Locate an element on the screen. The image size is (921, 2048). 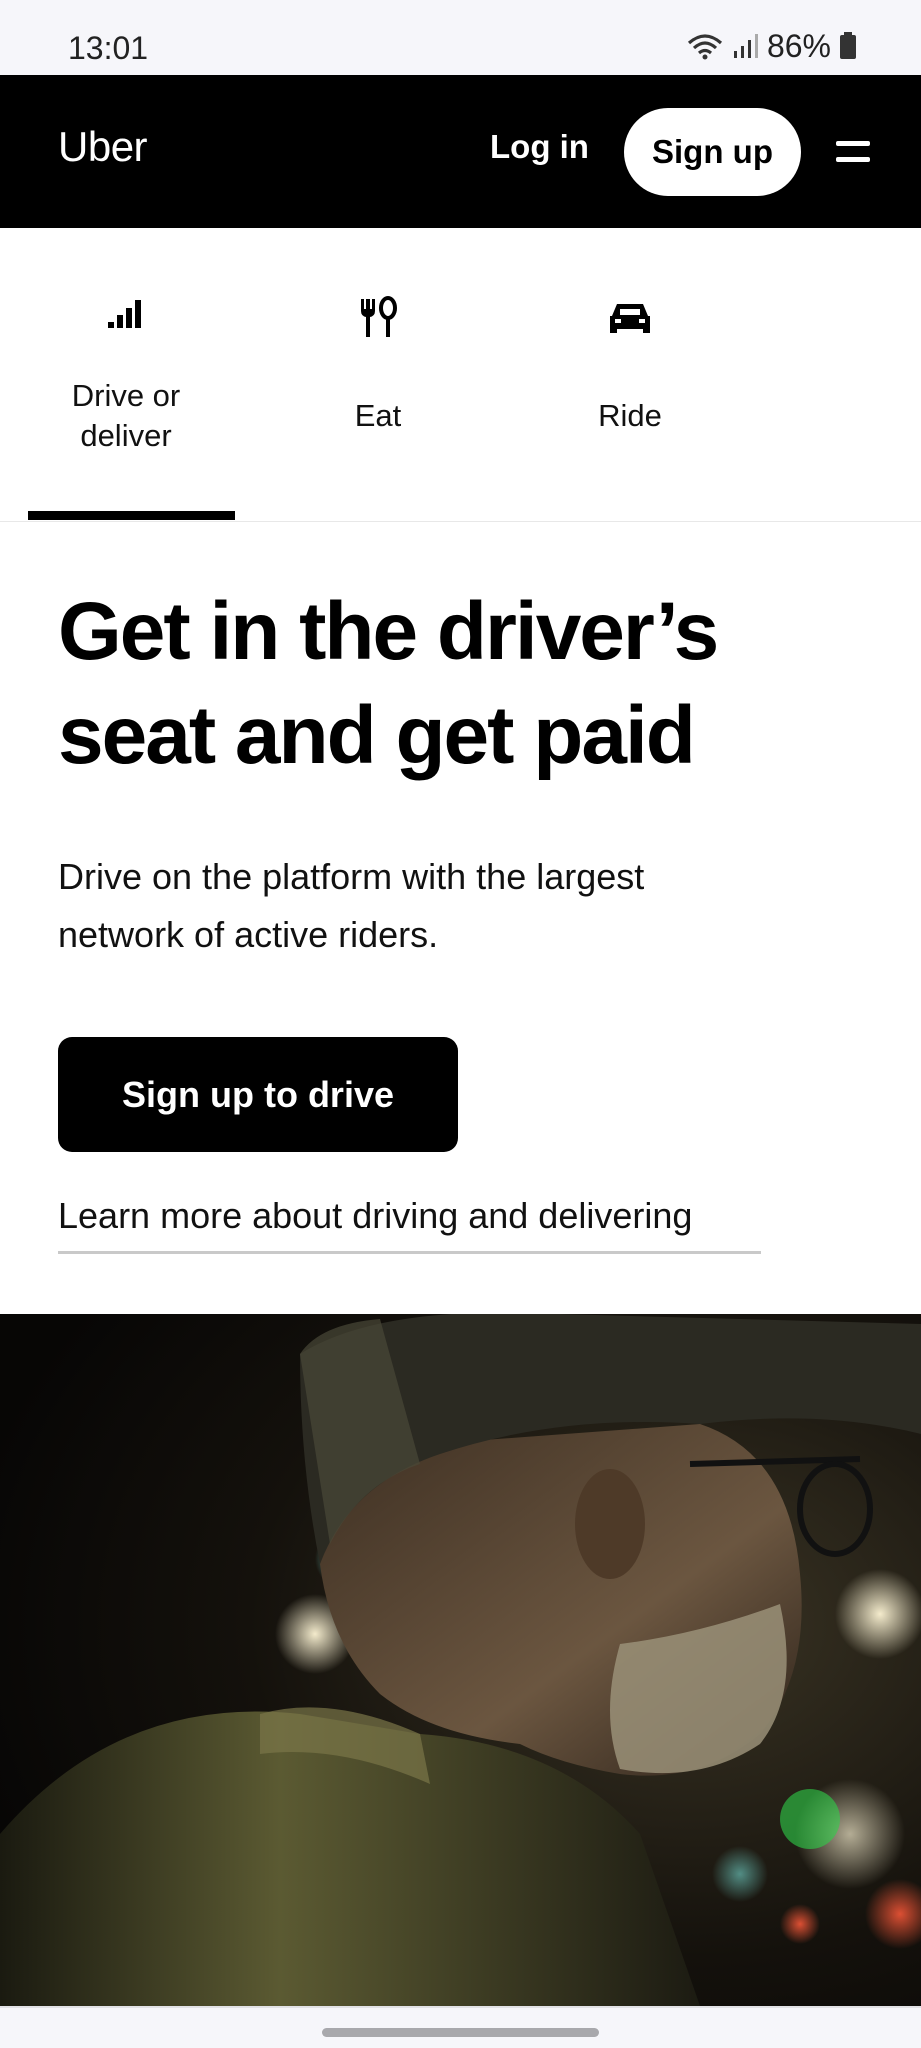
active-tab-indicator is located at coordinates (131, 515).